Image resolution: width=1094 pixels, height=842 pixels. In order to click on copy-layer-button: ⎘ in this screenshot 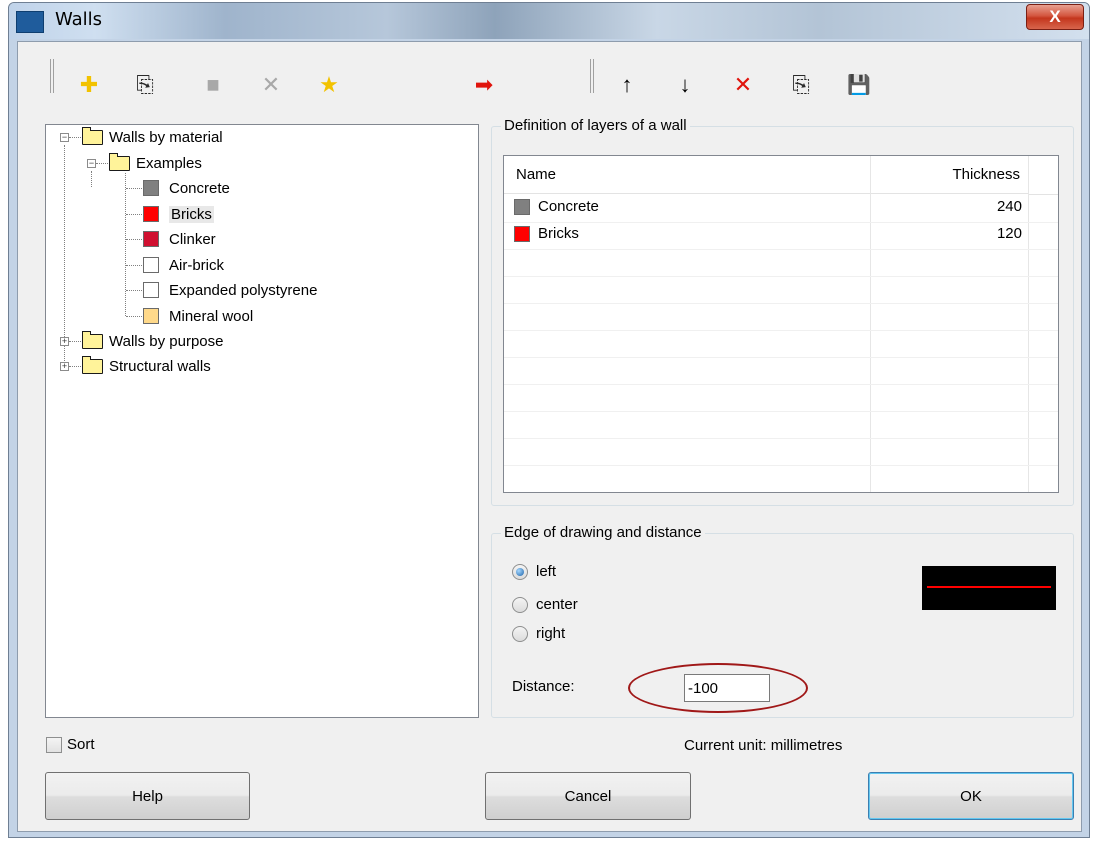, I will do `click(801, 85)`.